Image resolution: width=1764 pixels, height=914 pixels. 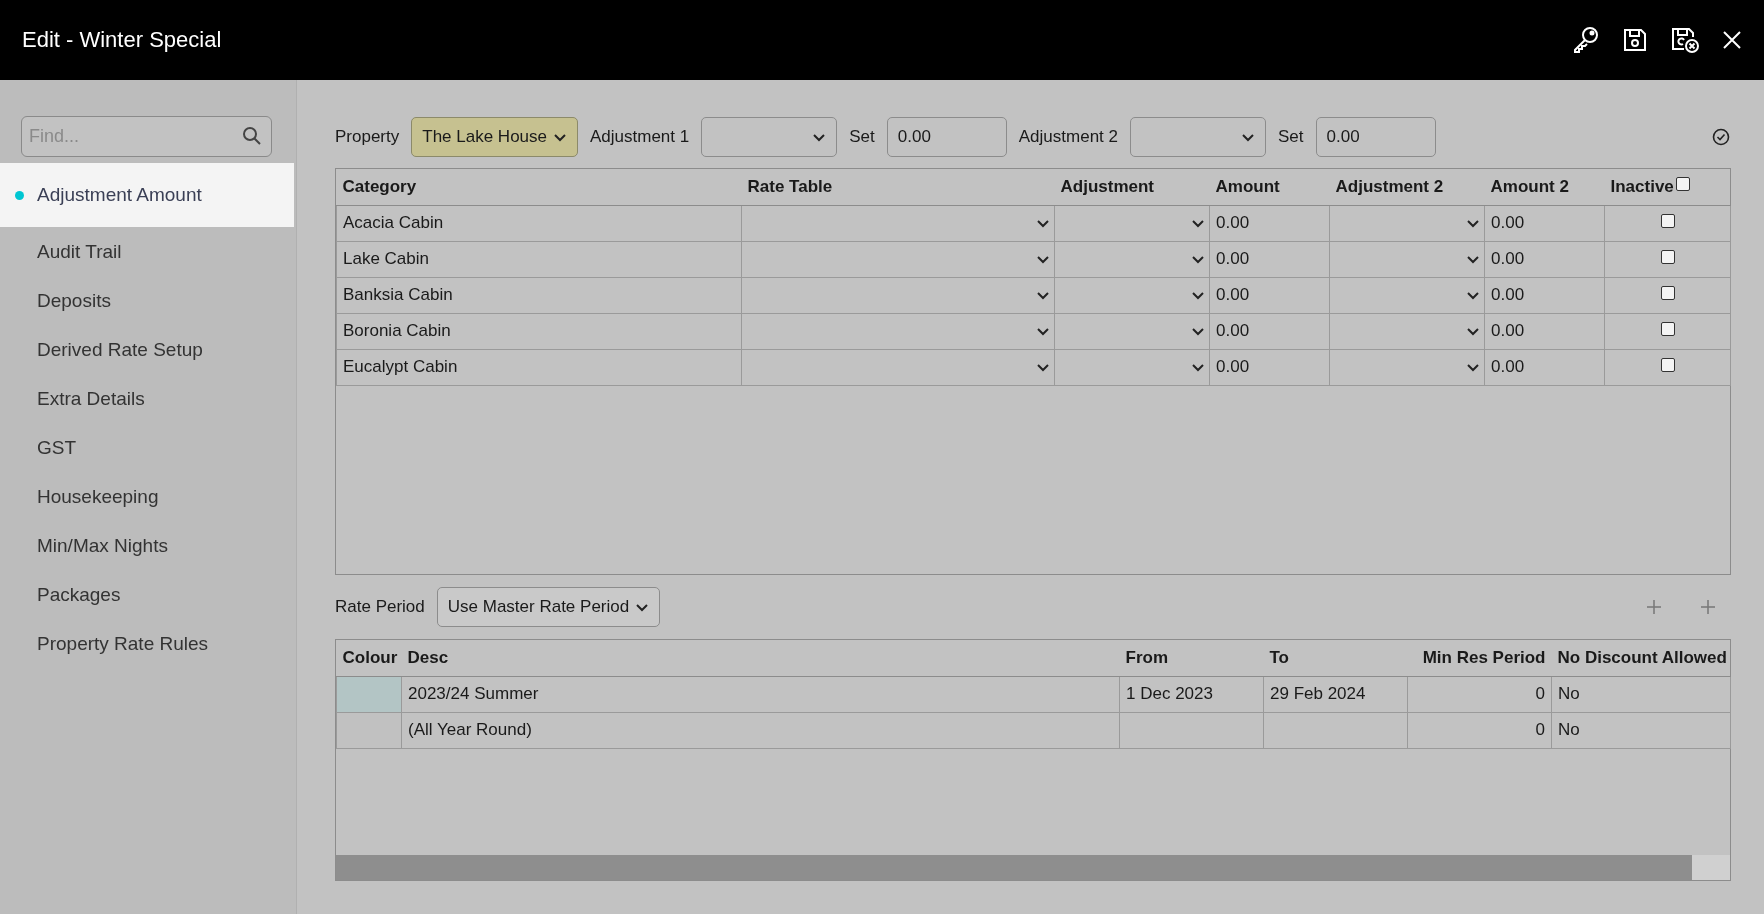 What do you see at coordinates (148, 594) in the screenshot?
I see `sidebar-item: Packages` at bounding box center [148, 594].